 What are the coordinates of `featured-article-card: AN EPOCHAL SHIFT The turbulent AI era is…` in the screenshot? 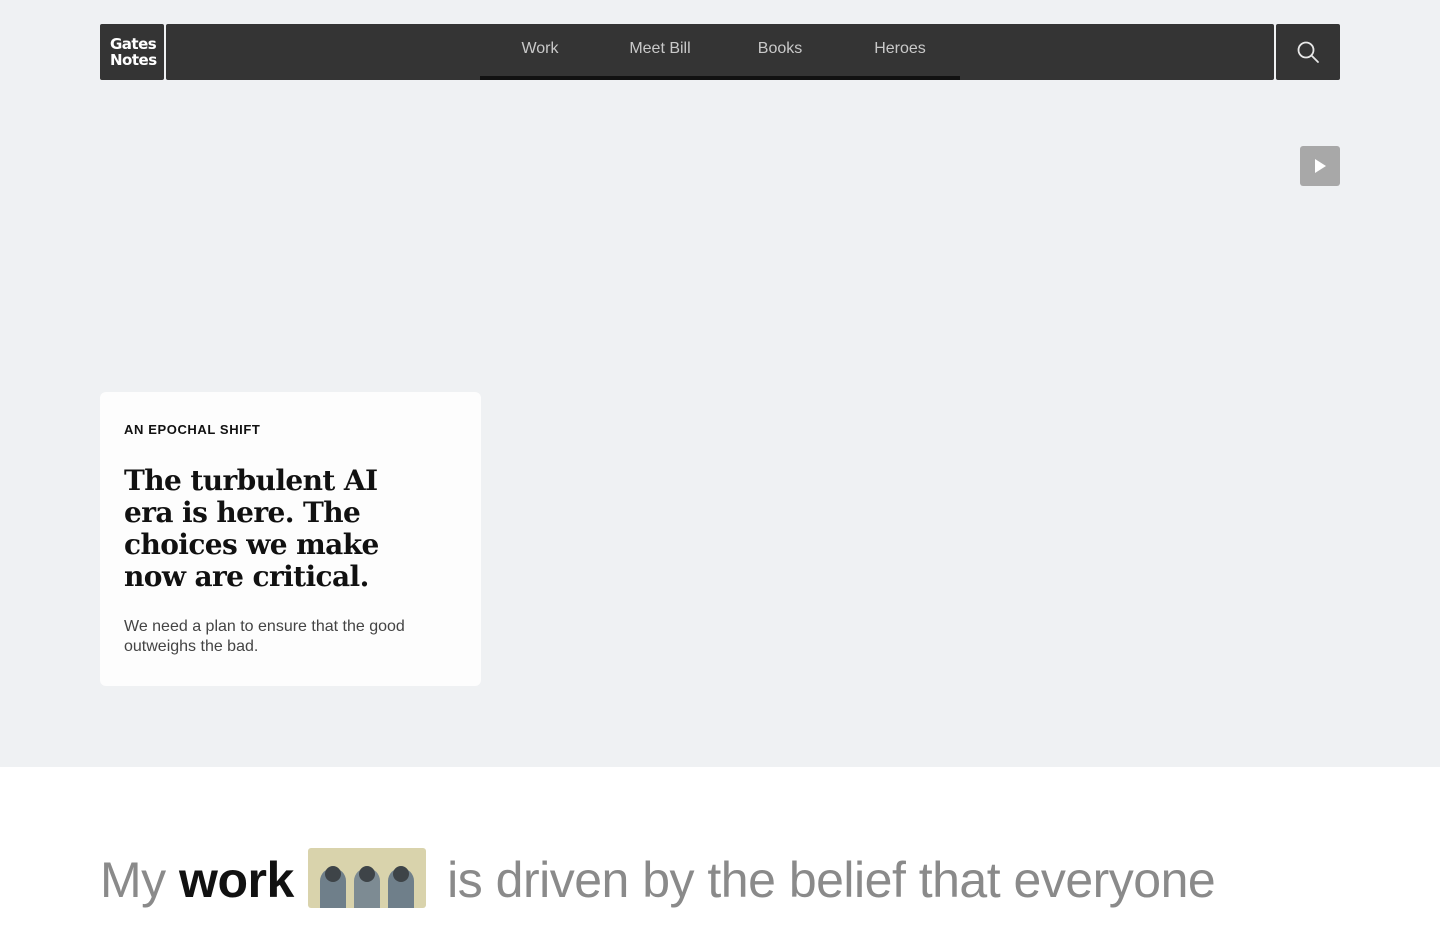 It's located at (290, 539).